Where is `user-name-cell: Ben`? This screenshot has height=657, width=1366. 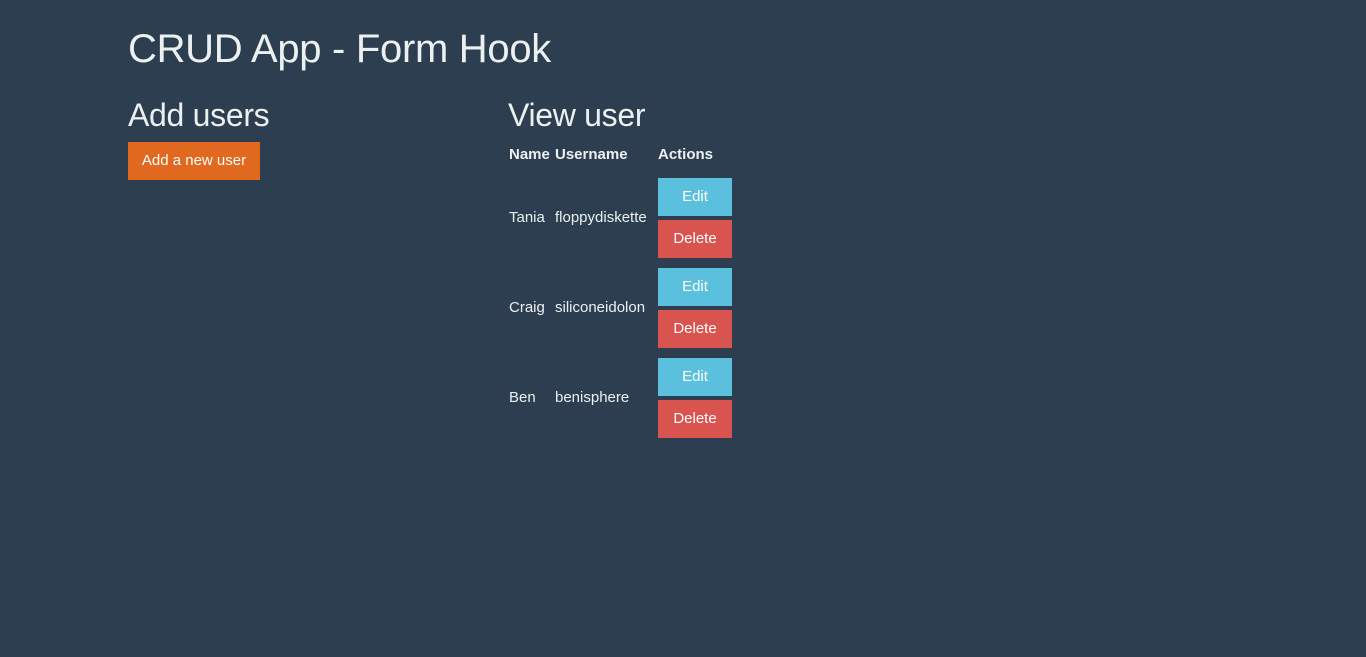
user-name-cell: Ben is located at coordinates (522, 397).